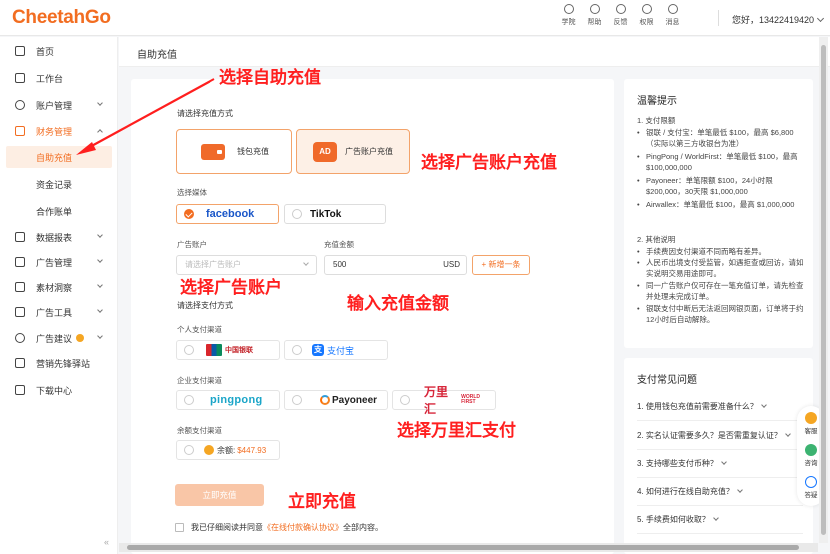  Describe the element at coordinates (231, 288) in the screenshot. I see `annotation-select-ad-account: 选择广告账户` at that location.